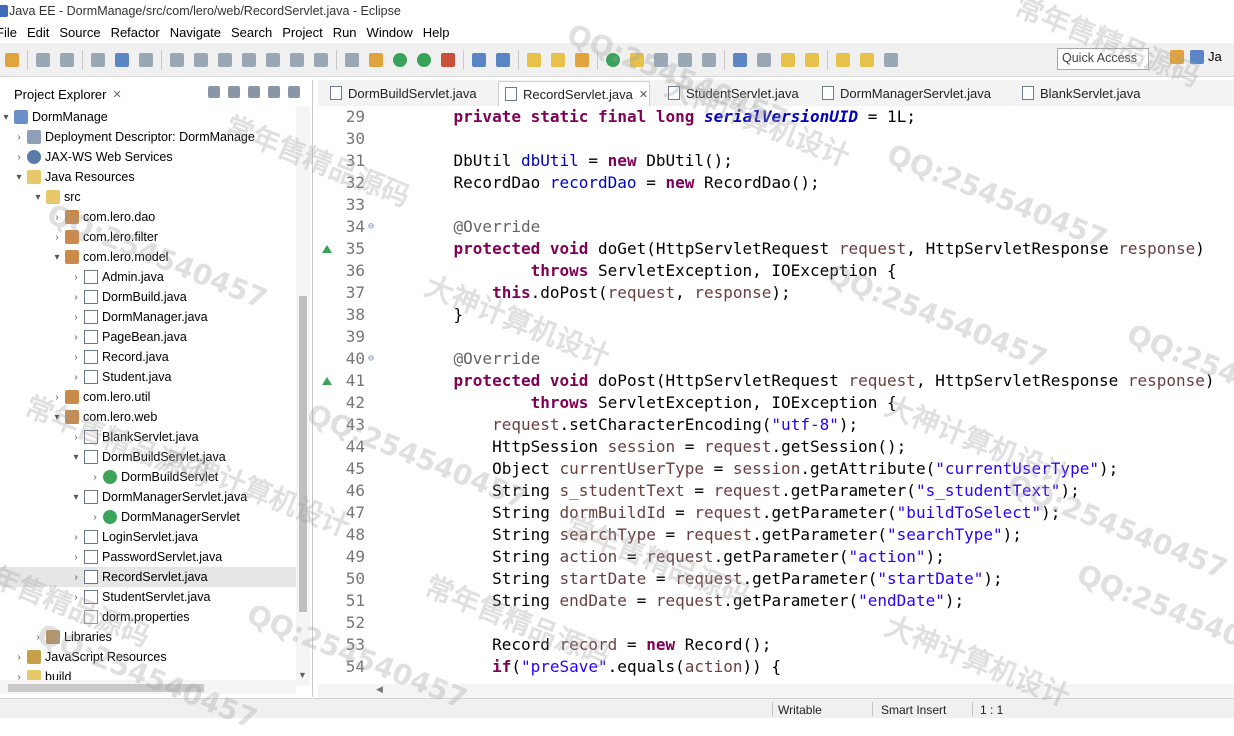 This screenshot has width=1234, height=736. Describe the element at coordinates (148, 537) in the screenshot. I see `tree-item: › LoginServlet.java` at that location.